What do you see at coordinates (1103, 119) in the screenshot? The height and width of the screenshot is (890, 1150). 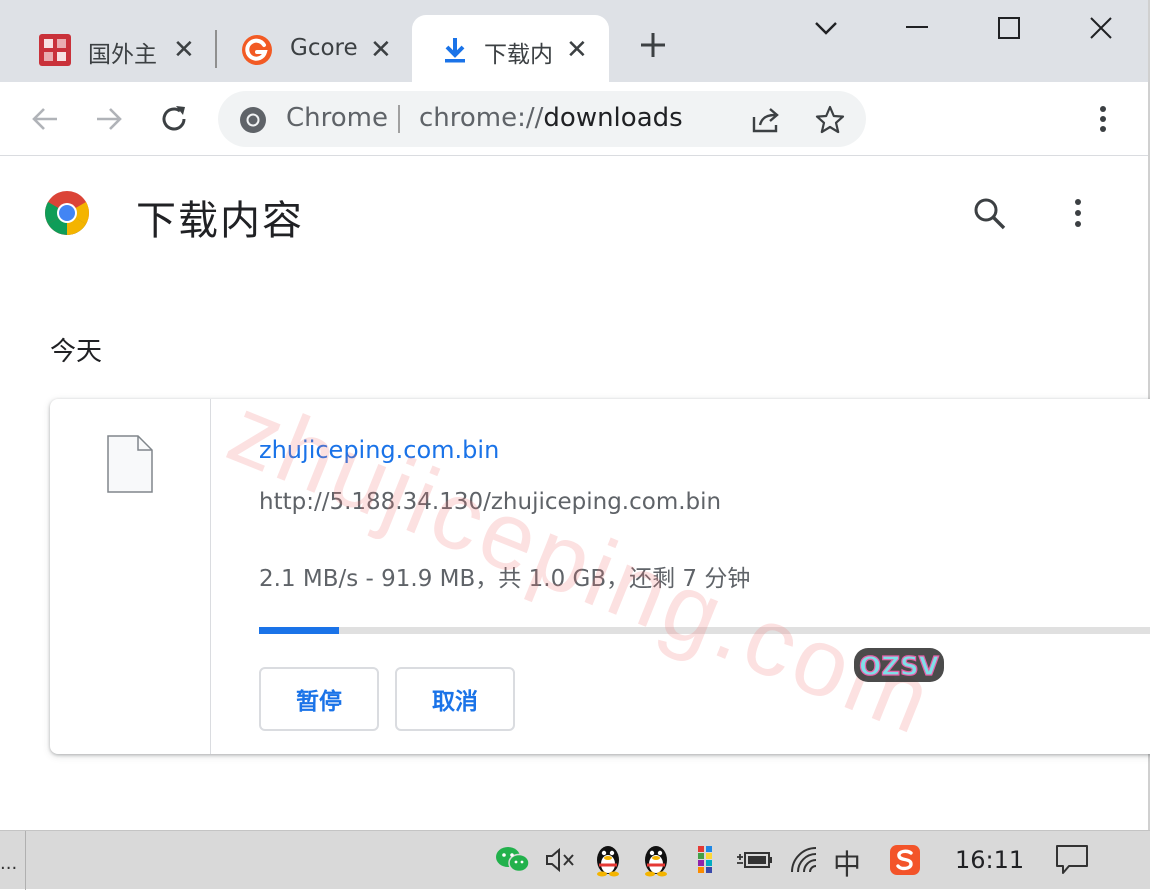 I see `browser-menu-icon` at bounding box center [1103, 119].